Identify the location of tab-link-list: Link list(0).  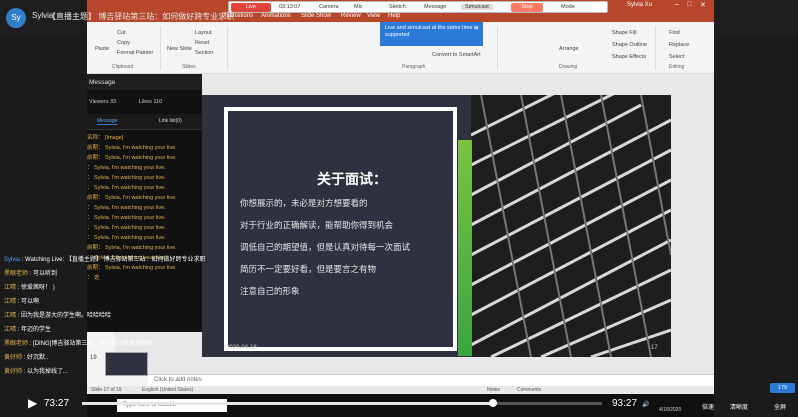
(170, 121).